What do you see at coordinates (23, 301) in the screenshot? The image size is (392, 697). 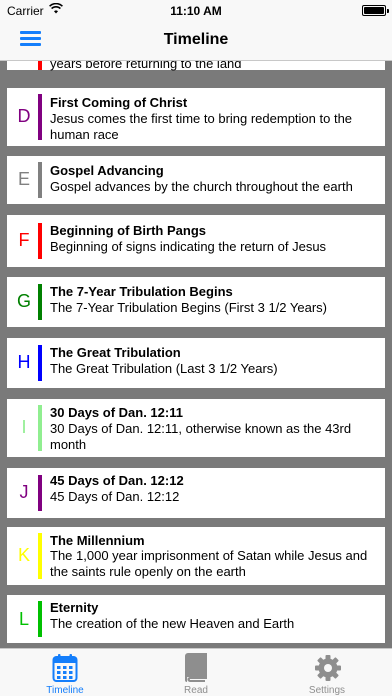 I see `item-letter: G` at bounding box center [23, 301].